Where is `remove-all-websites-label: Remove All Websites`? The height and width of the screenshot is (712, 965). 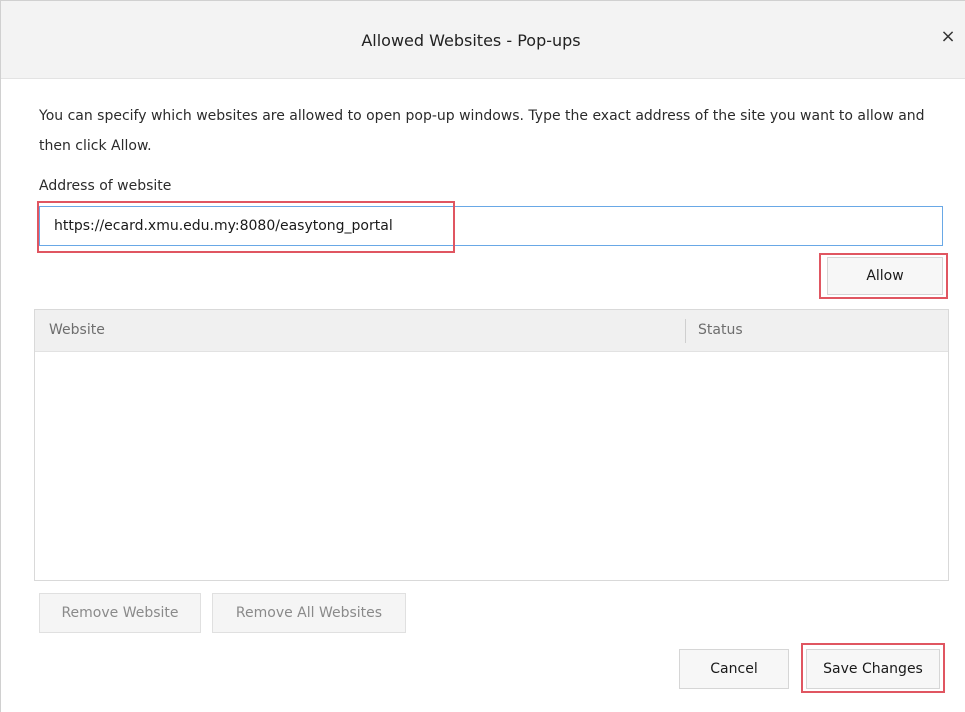 remove-all-websites-label: Remove All Websites is located at coordinates (309, 613).